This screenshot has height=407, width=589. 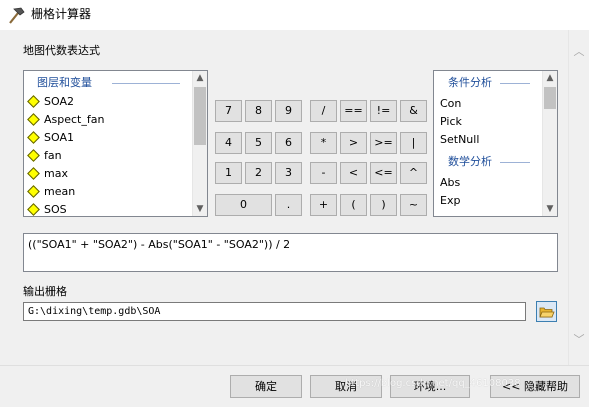 What do you see at coordinates (383, 111) in the screenshot?
I see `keypad-button: !=` at bounding box center [383, 111].